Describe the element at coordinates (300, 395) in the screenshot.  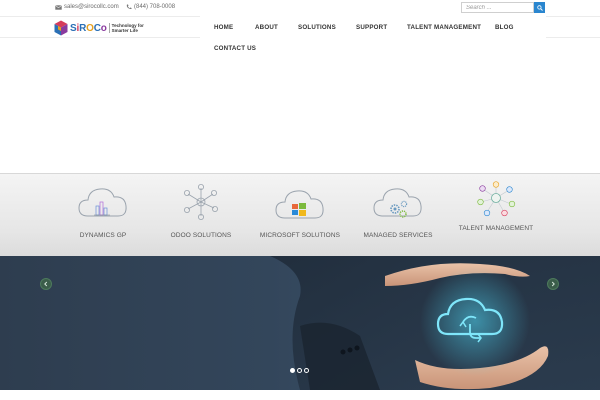
I see `page-bottom` at that location.